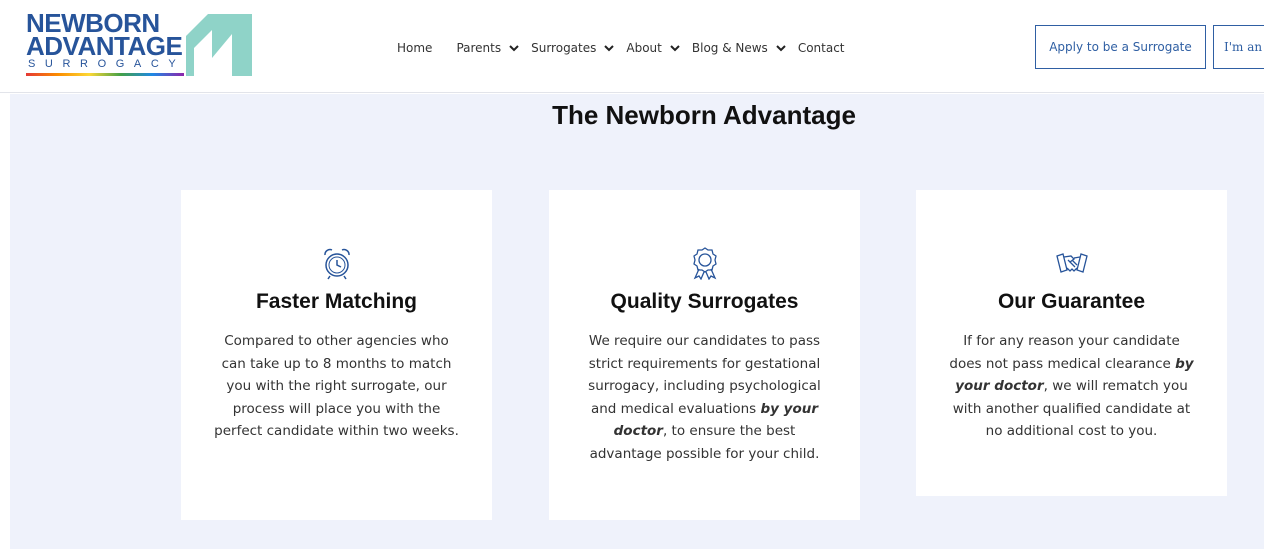  Describe the element at coordinates (1238, 47) in the screenshot. I see `im-an-button: I'm an` at that location.